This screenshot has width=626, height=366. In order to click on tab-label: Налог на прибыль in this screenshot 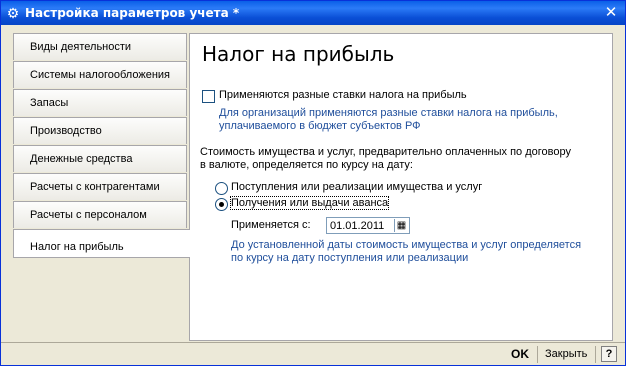, I will do `click(77, 247)`.